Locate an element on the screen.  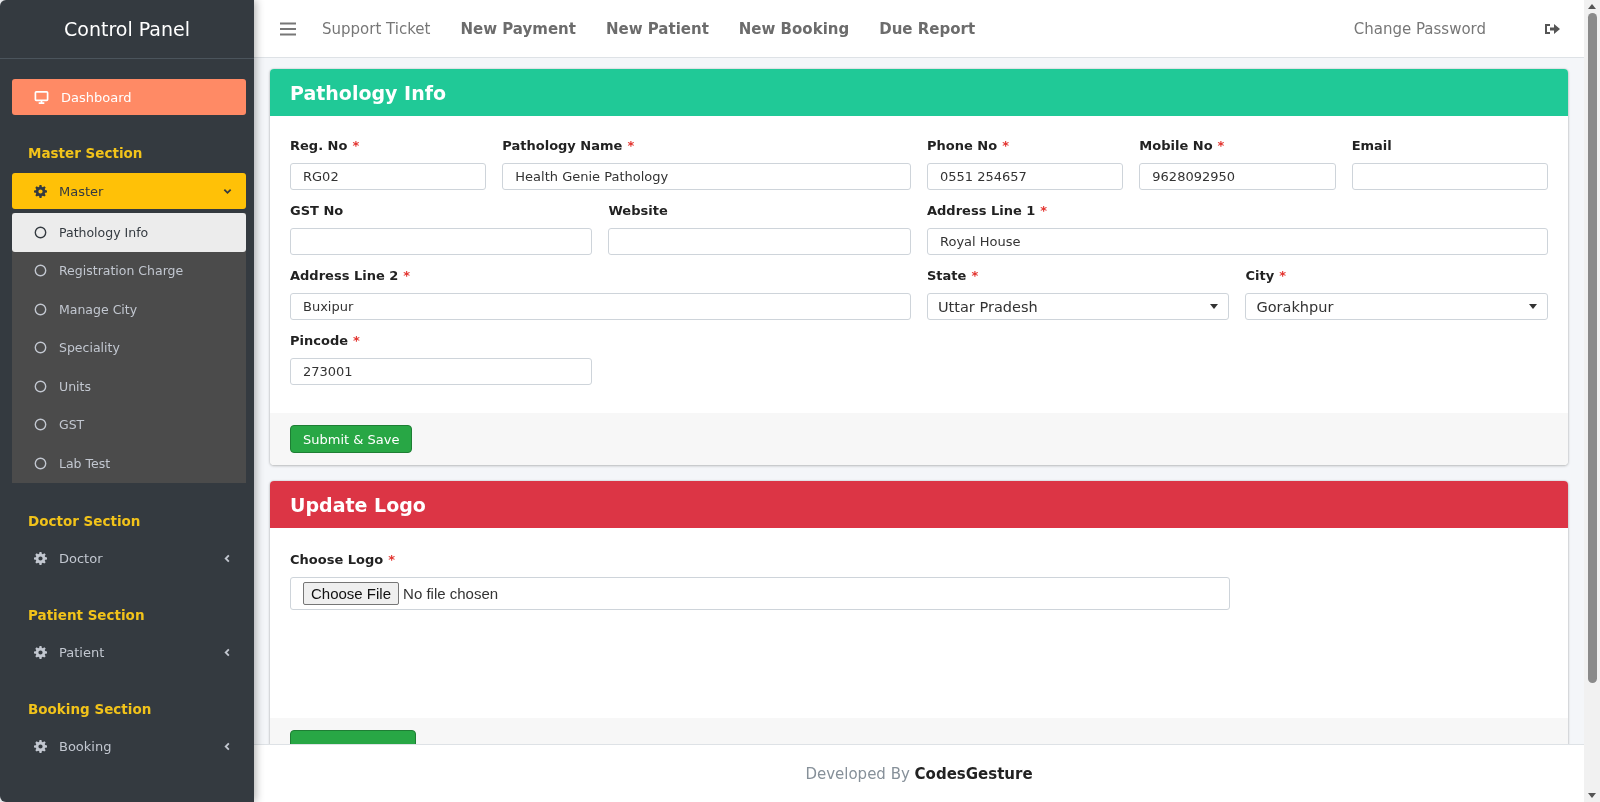
scroll-down-icon is located at coordinates (1592, 795).